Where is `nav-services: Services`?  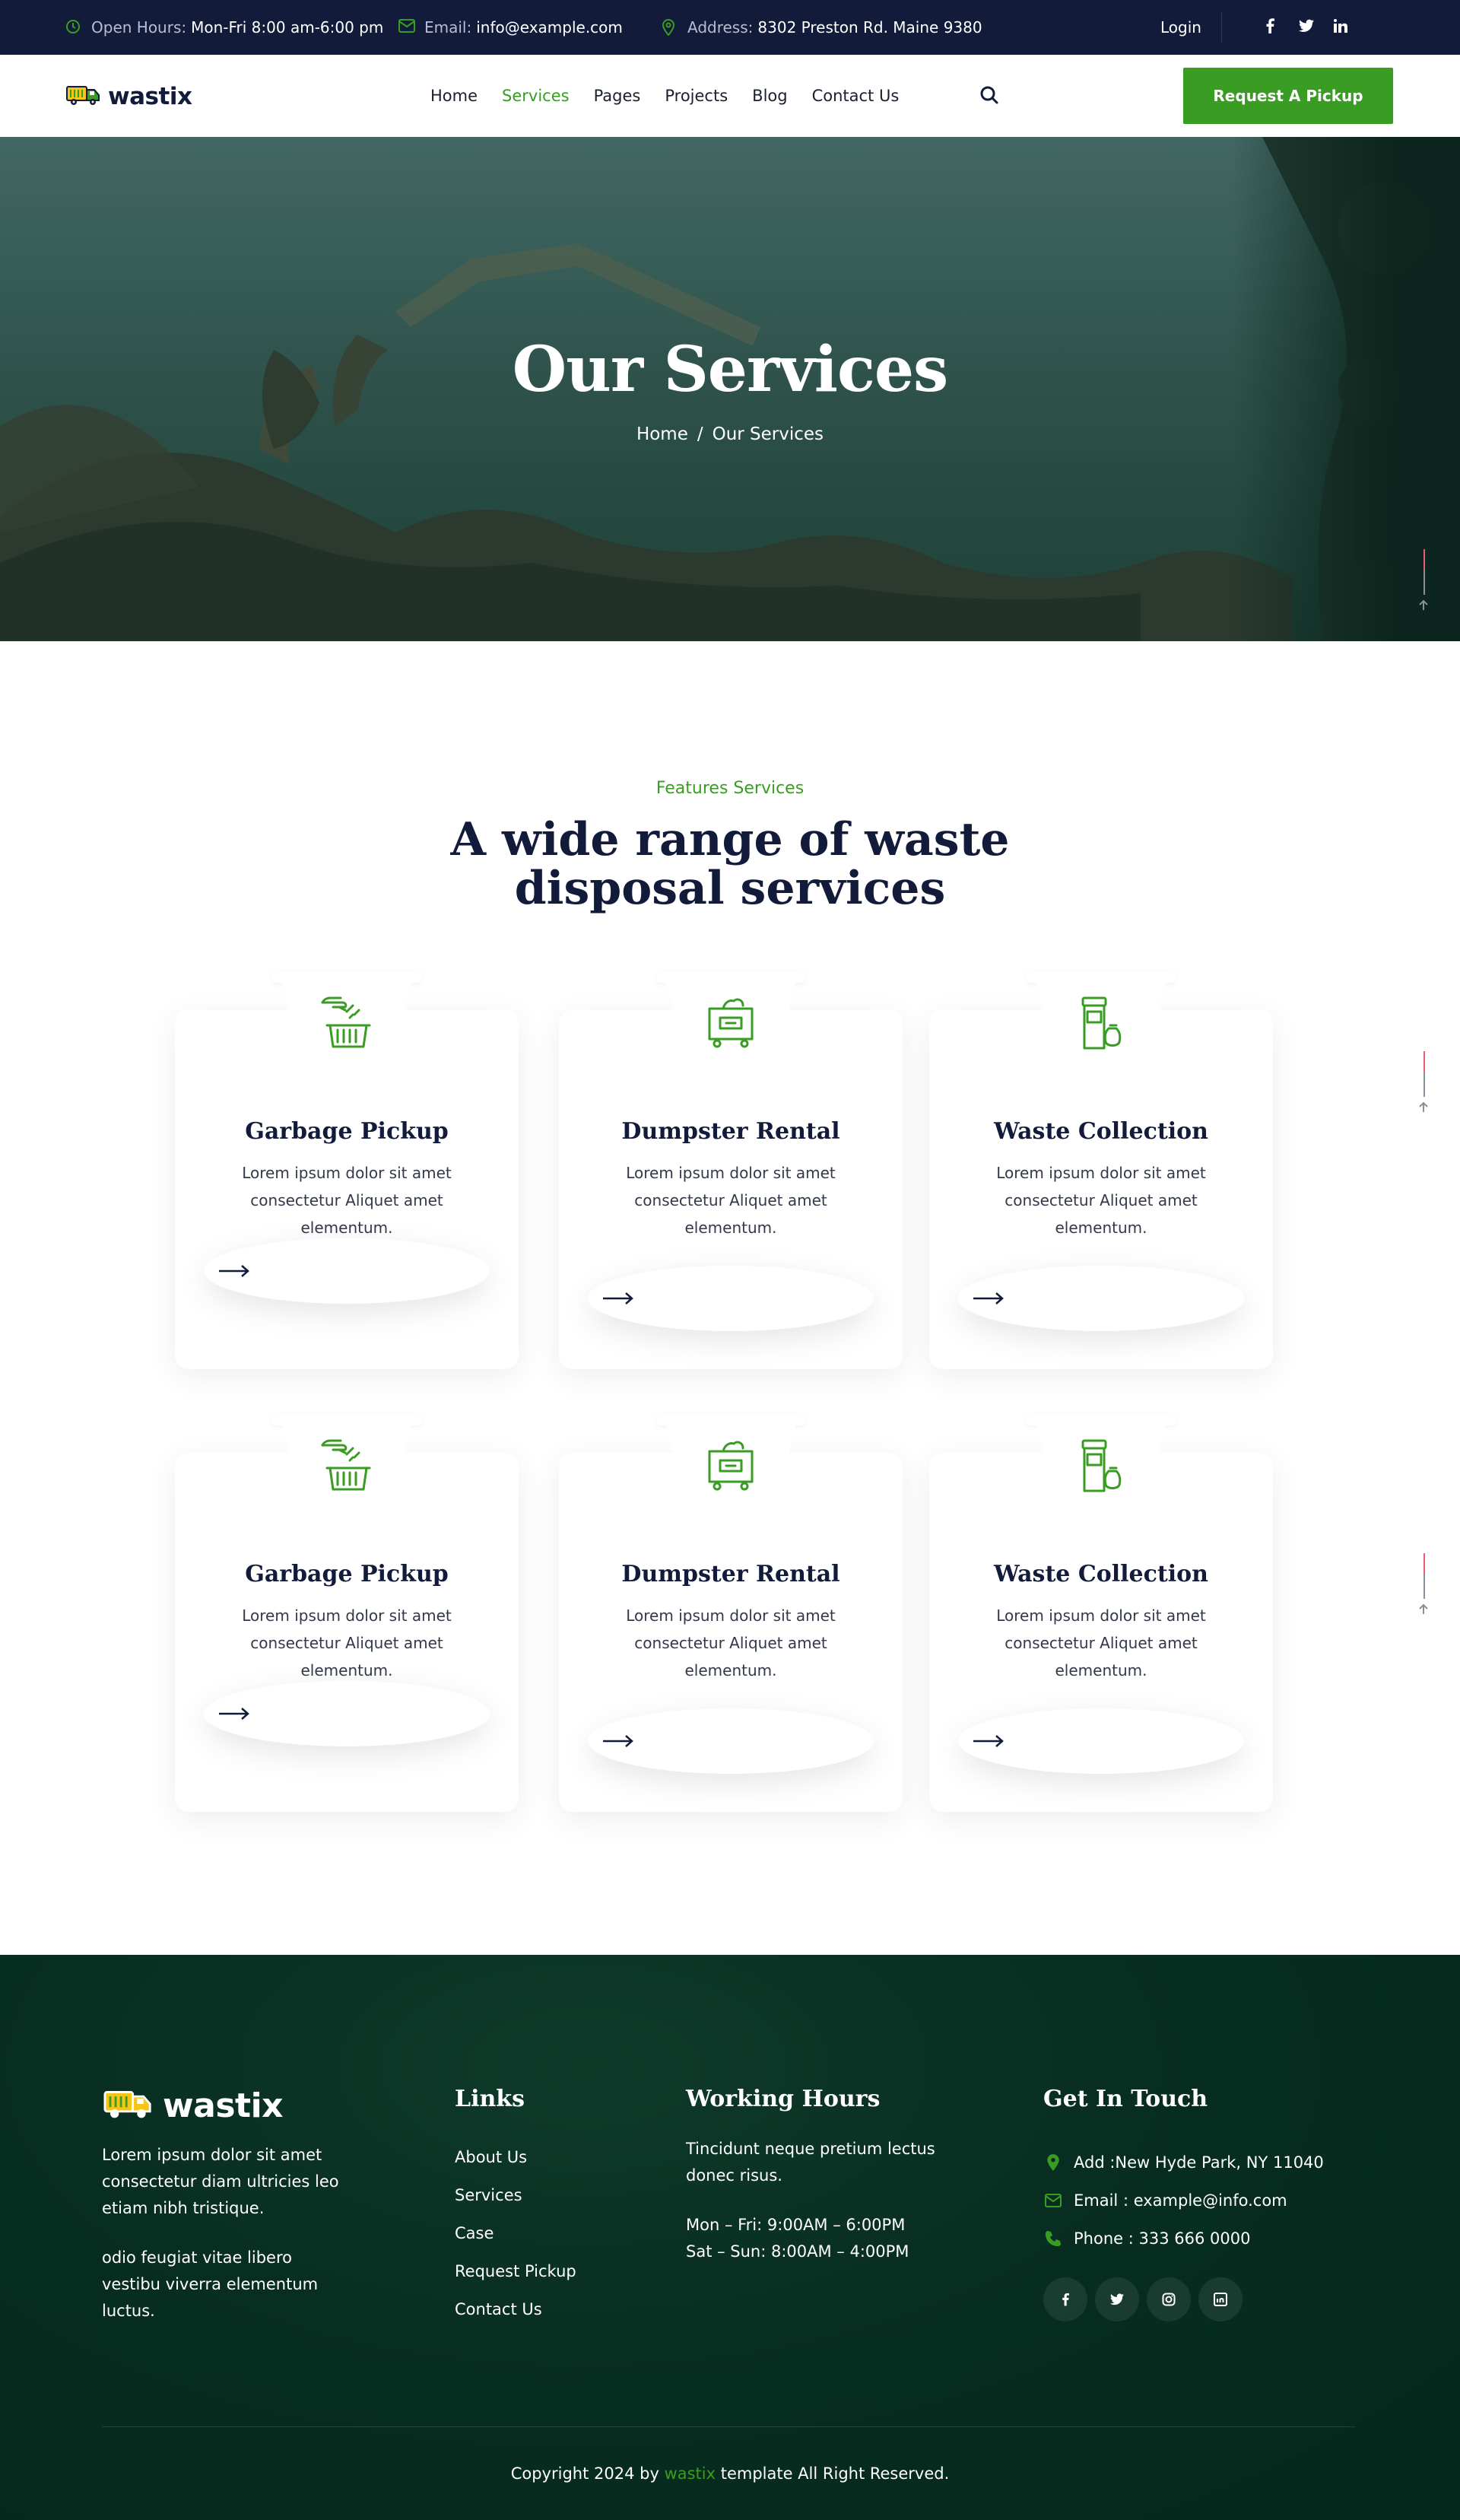
nav-services: Services is located at coordinates (536, 96).